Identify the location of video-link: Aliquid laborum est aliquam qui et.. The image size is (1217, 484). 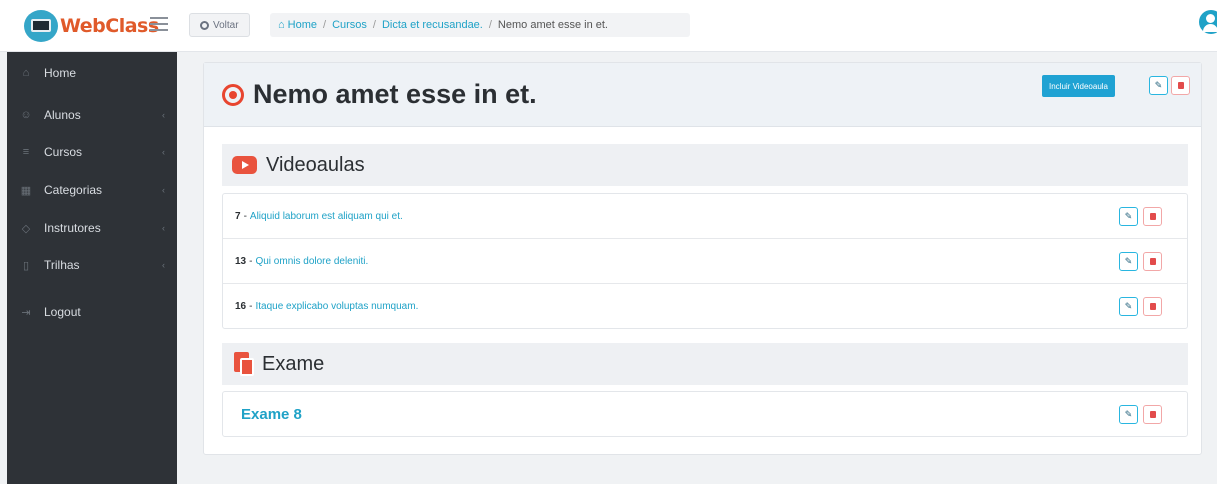
(326, 216).